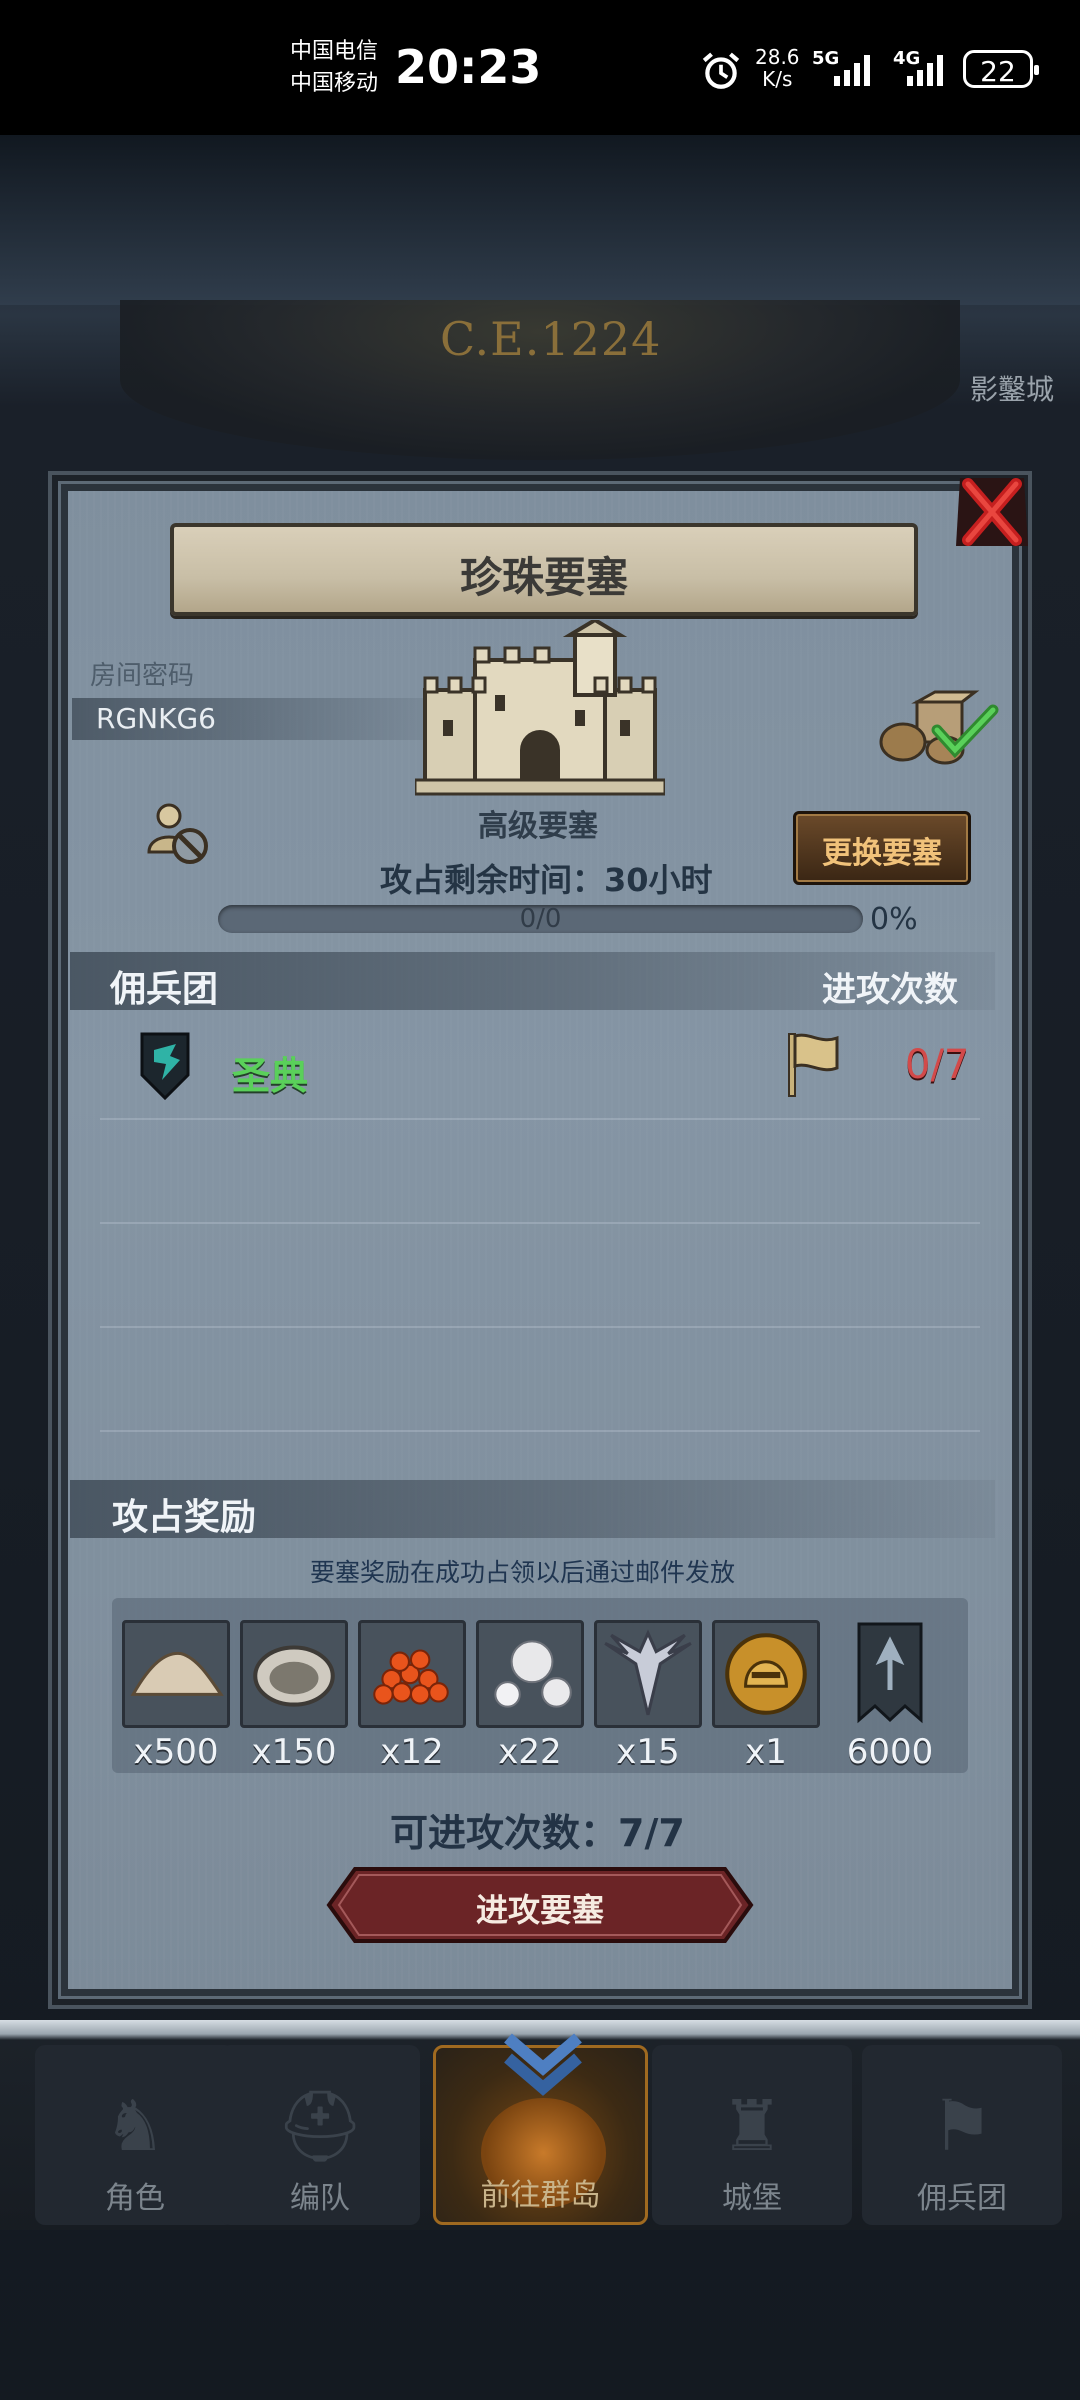 This screenshot has height=2400, width=1080. I want to click on attack-count-header: 进攻次数, so click(890, 990).